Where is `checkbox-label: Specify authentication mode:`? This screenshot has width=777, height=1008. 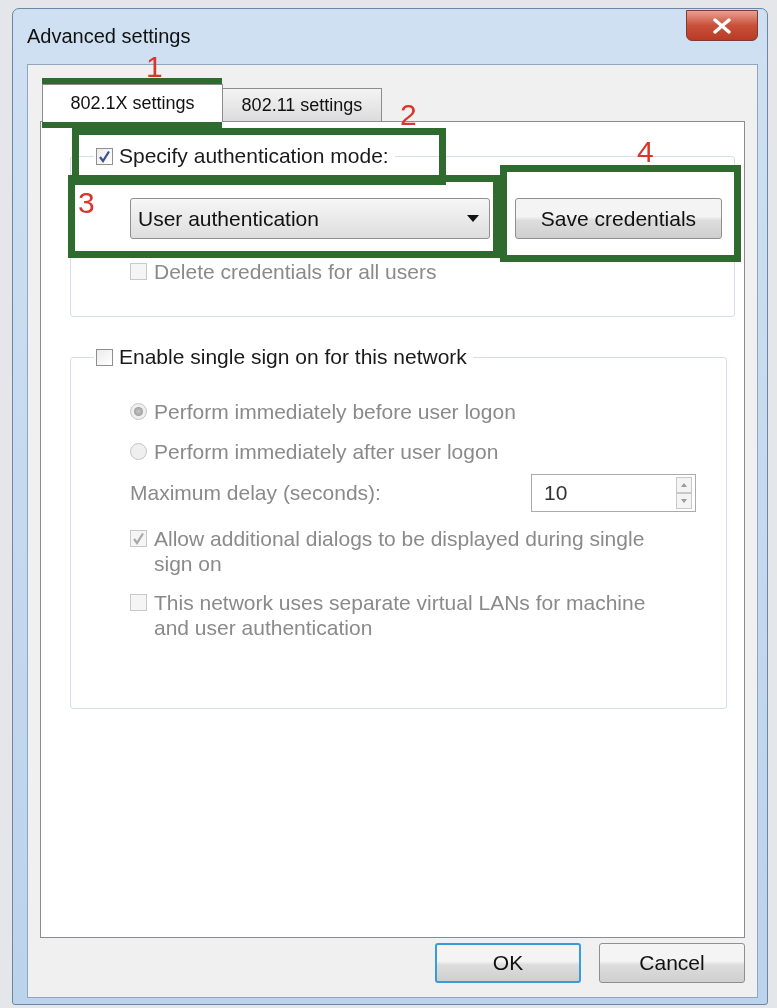
checkbox-label: Specify authentication mode: is located at coordinates (254, 156).